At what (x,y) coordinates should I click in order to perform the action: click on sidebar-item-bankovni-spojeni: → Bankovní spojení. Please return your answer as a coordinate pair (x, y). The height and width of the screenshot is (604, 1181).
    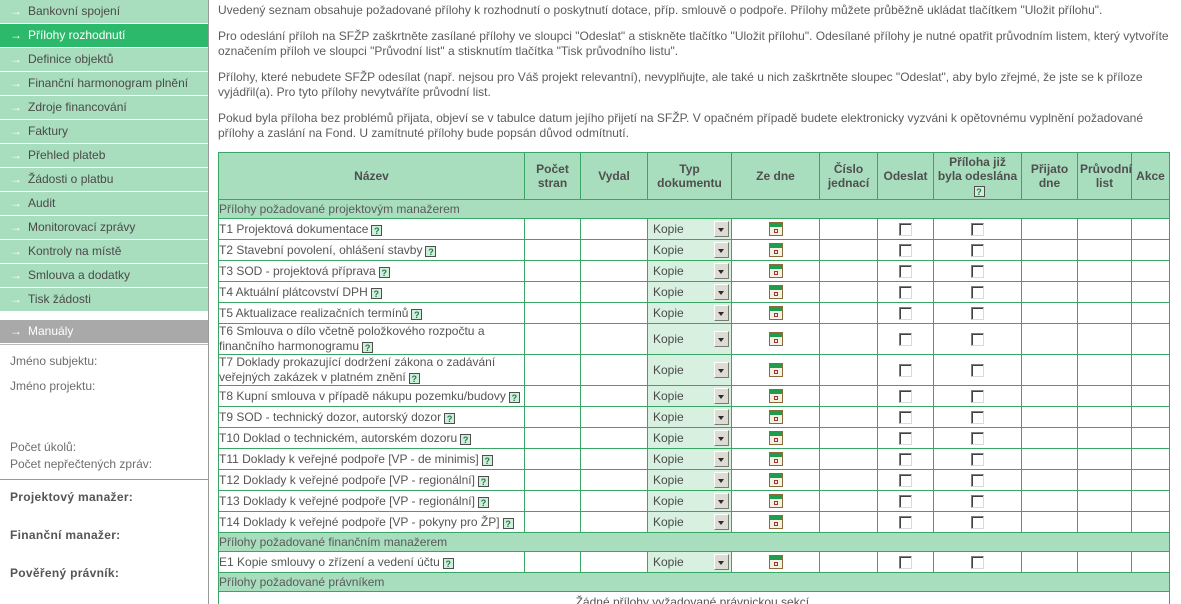
    Looking at the image, I should click on (104, 11).